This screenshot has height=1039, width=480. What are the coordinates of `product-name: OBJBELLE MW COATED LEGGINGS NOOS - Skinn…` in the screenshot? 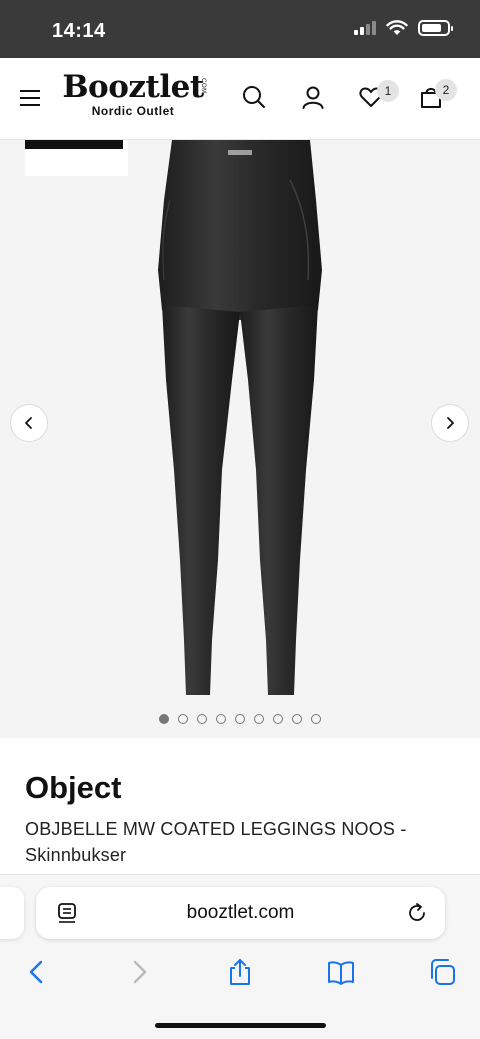 It's located at (216, 842).